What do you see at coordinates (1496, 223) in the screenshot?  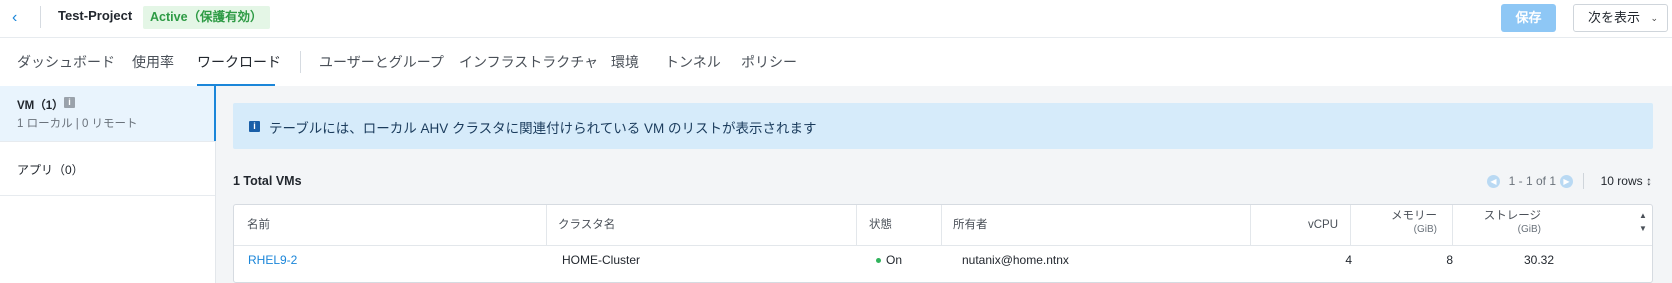 I see `column-header-storage: ストレージ (GiB)` at bounding box center [1496, 223].